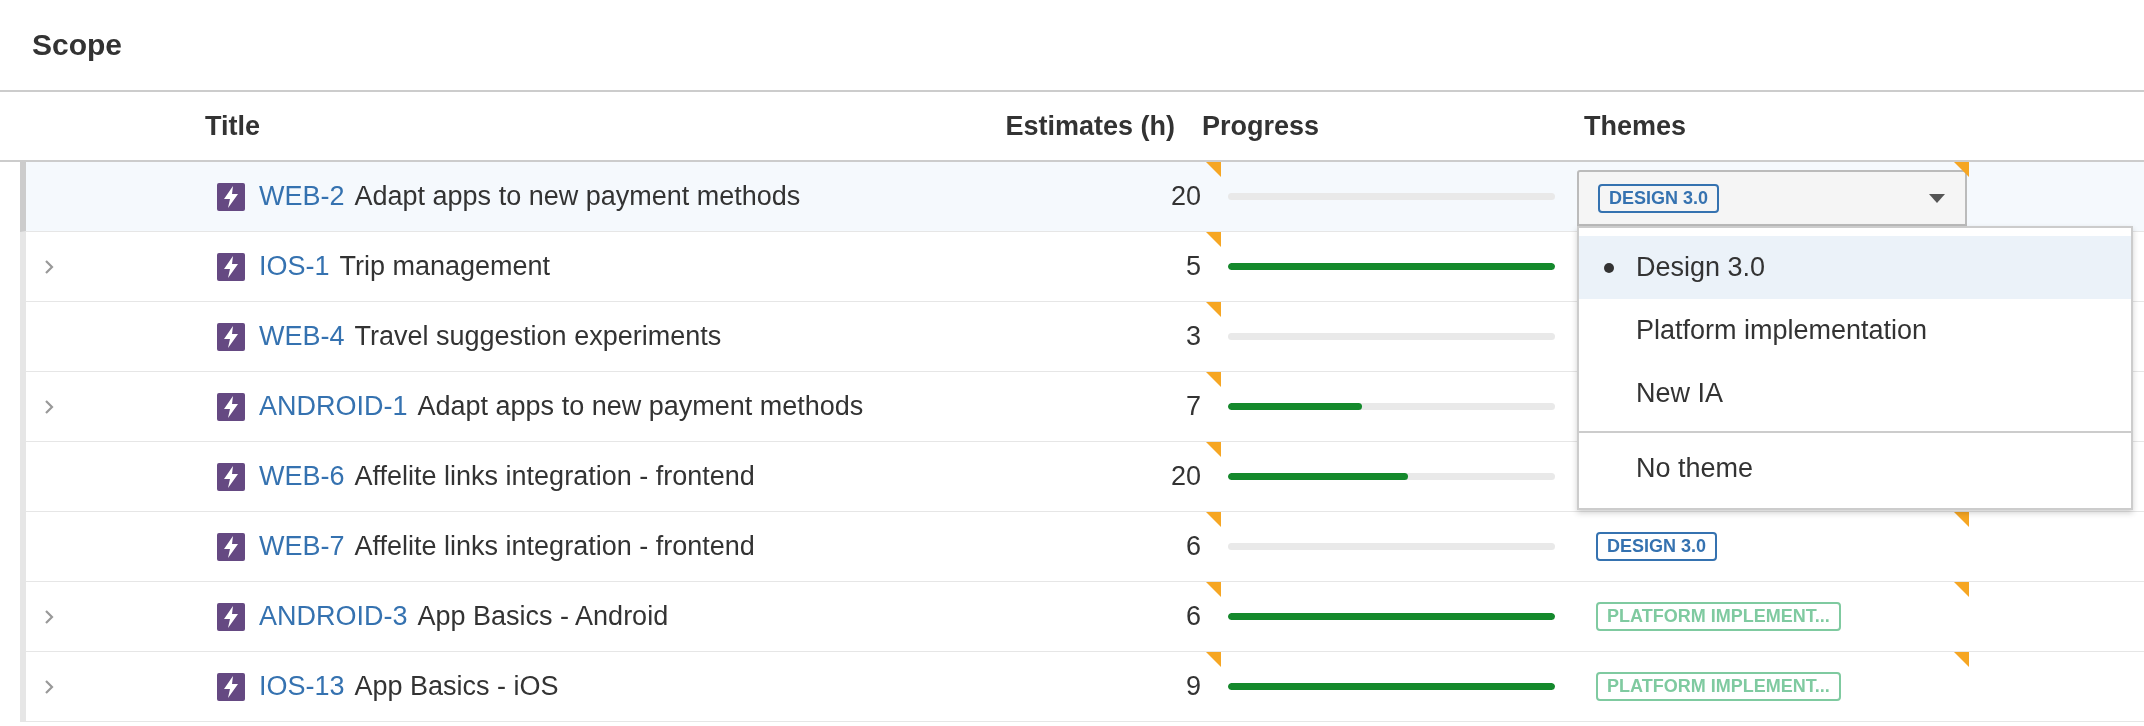  Describe the element at coordinates (232, 126) in the screenshot. I see `column-header: Title` at that location.